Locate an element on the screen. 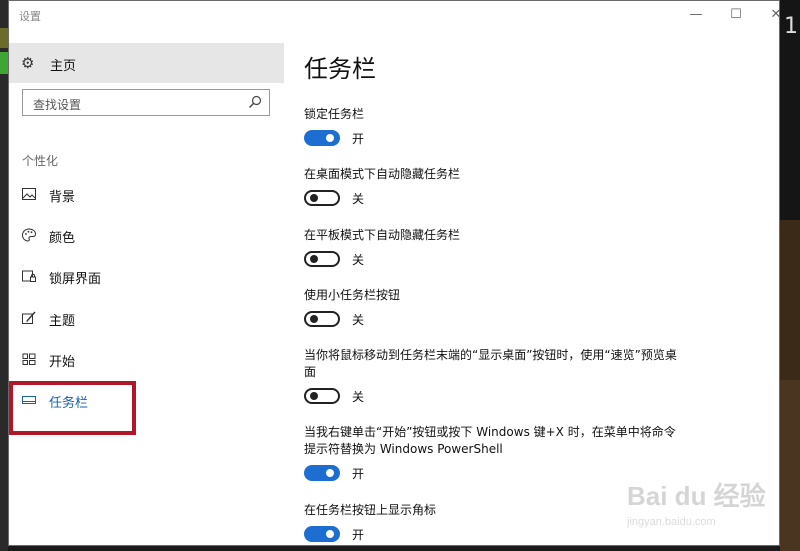  lockscreen-icon is located at coordinates (29, 276).